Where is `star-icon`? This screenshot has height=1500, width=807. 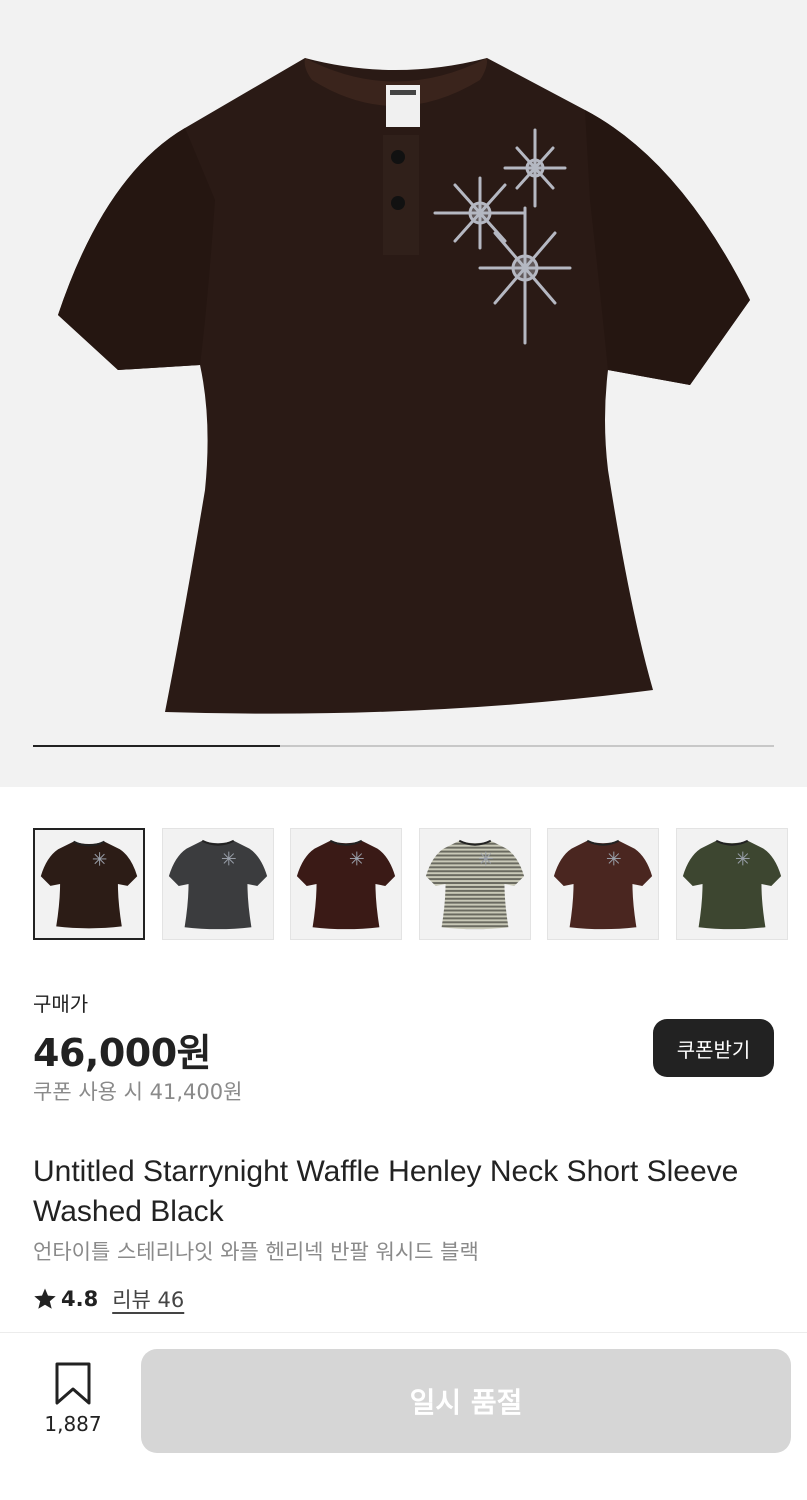 star-icon is located at coordinates (45, 1298).